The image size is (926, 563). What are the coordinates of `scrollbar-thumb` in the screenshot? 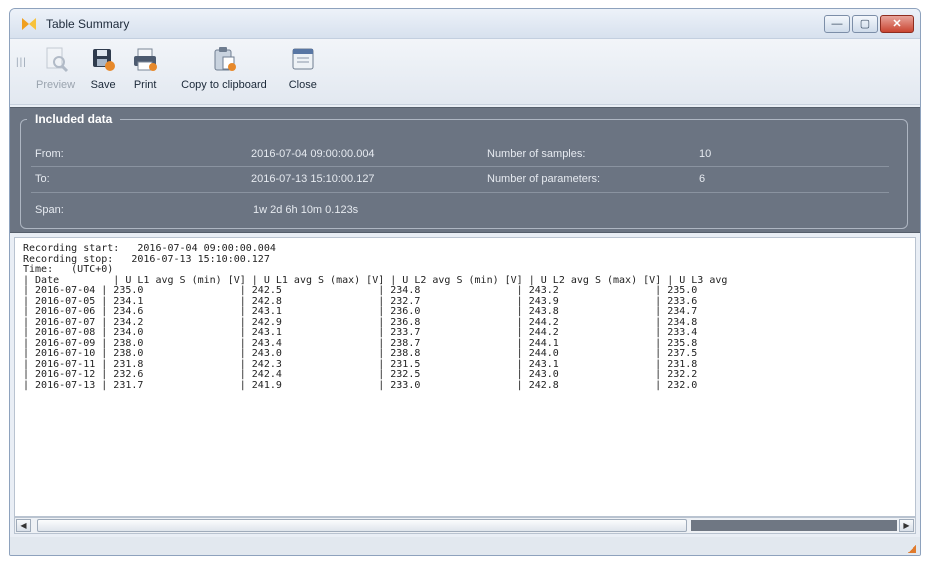 It's located at (362, 525).